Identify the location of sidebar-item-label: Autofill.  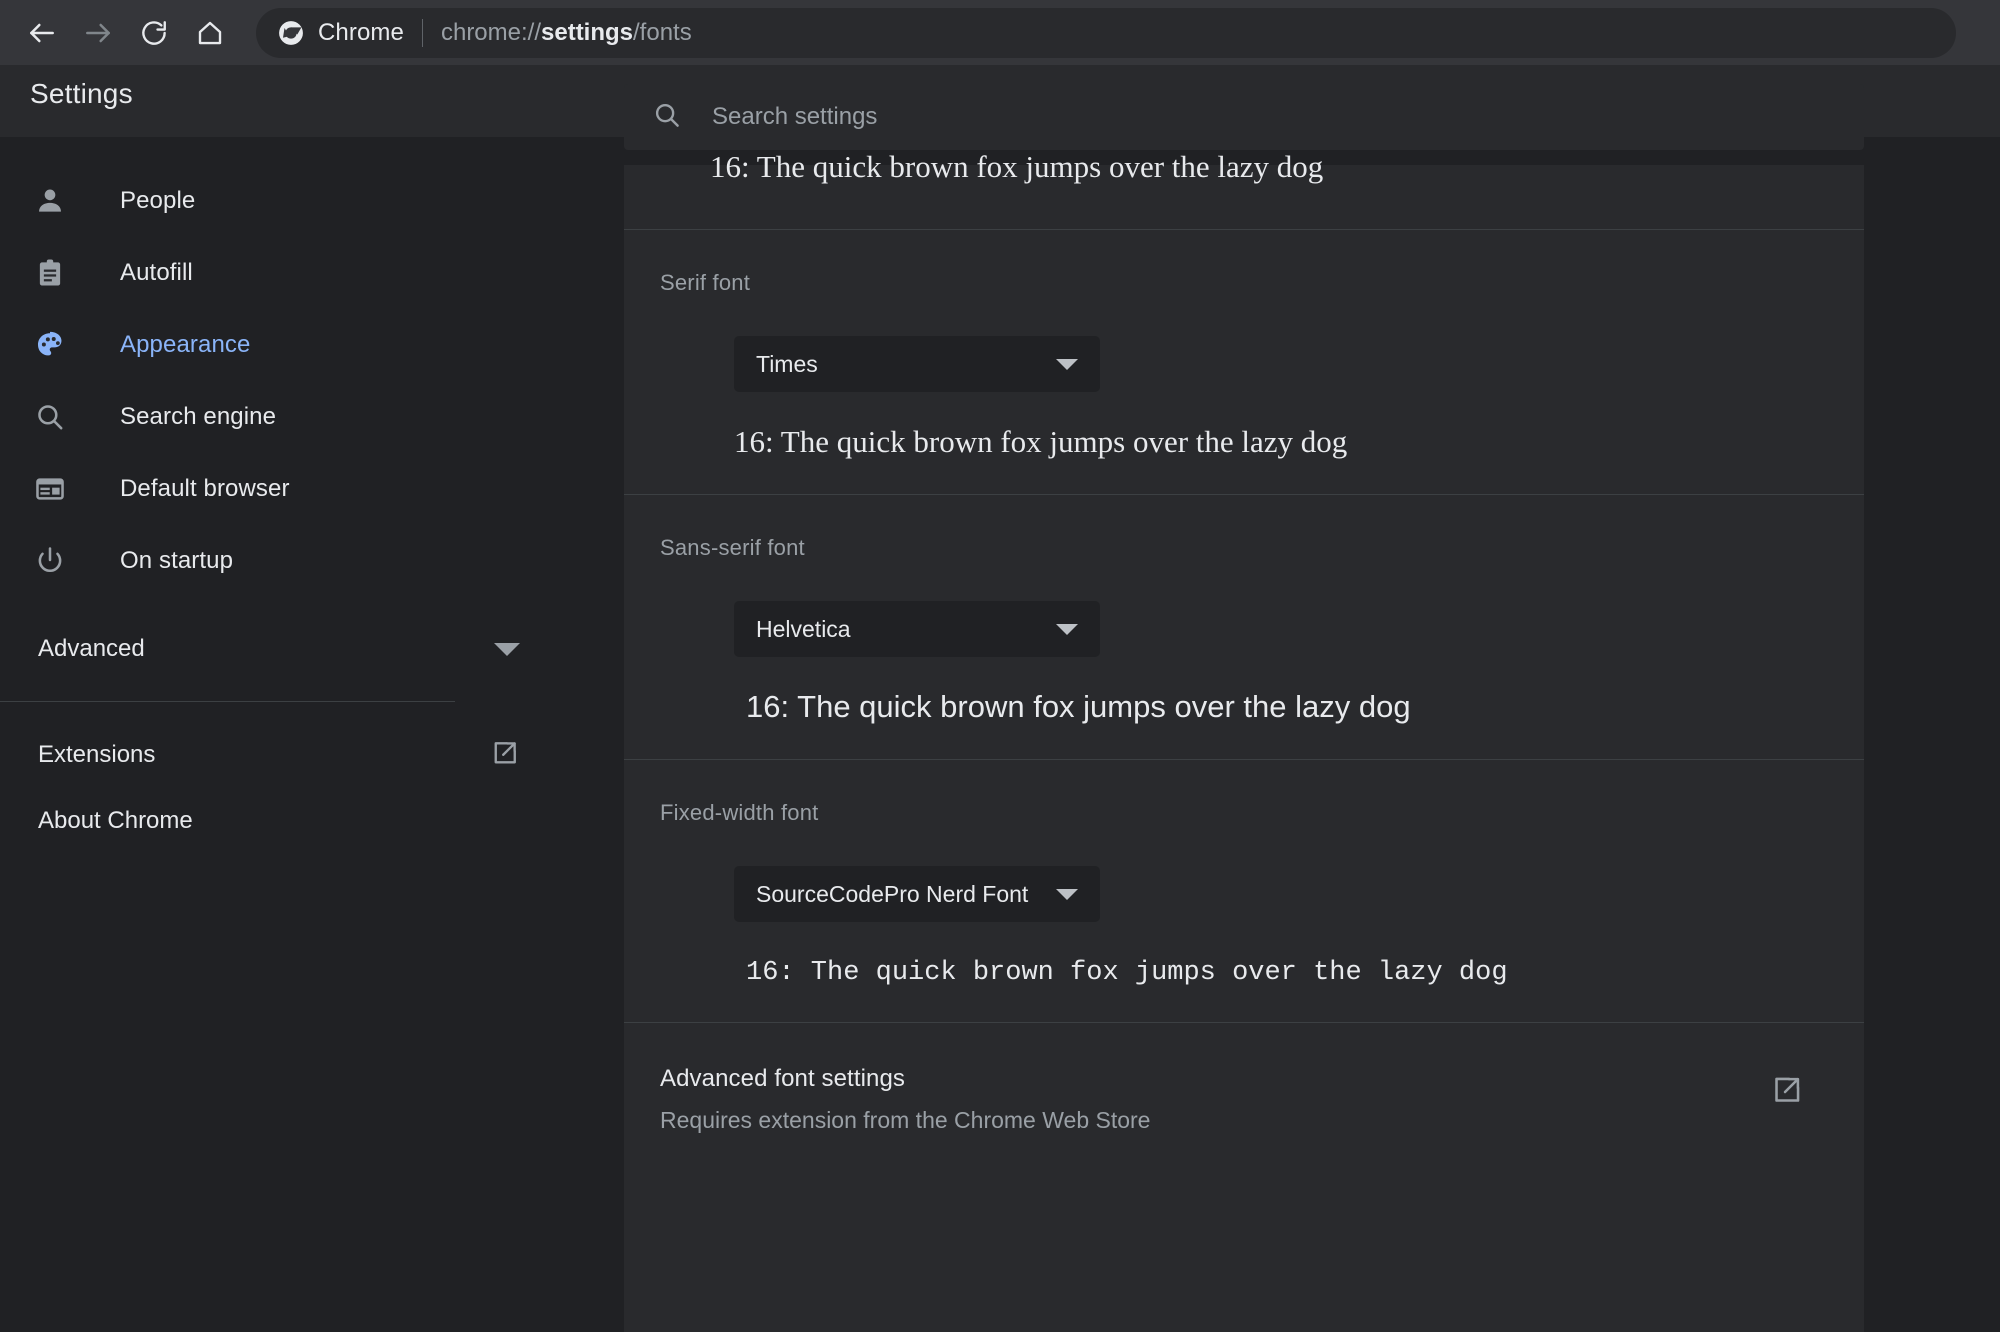
(156, 272).